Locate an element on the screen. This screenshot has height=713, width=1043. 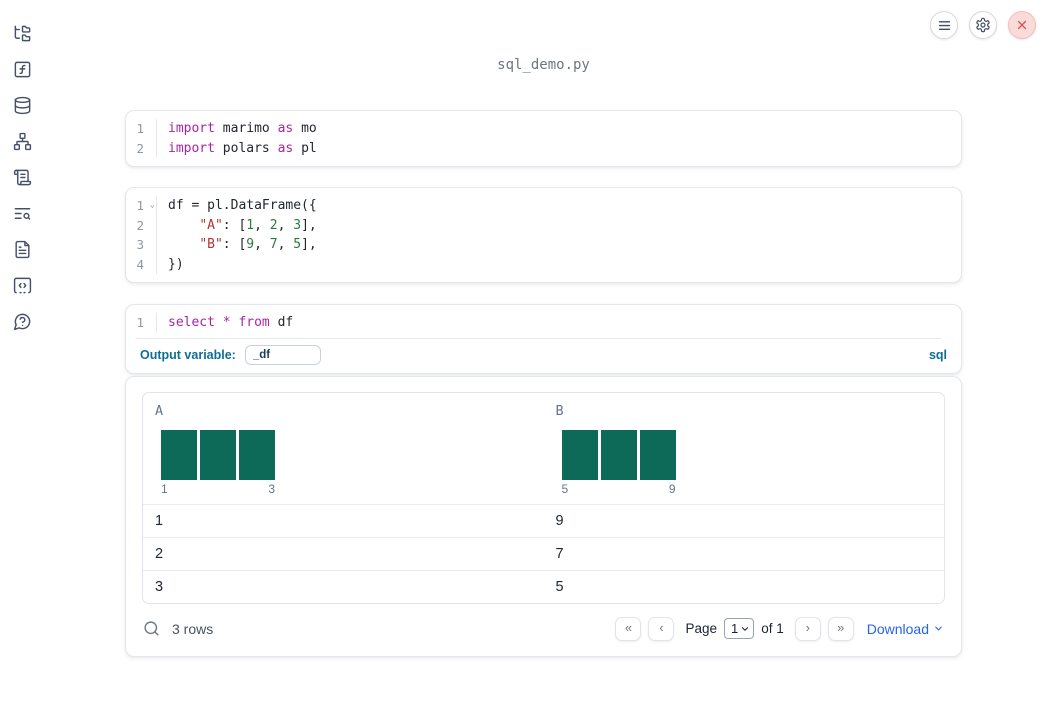
table-footer: 3 rows « ‹ Page 1 of 1 › » Download is located at coordinates (543, 630).